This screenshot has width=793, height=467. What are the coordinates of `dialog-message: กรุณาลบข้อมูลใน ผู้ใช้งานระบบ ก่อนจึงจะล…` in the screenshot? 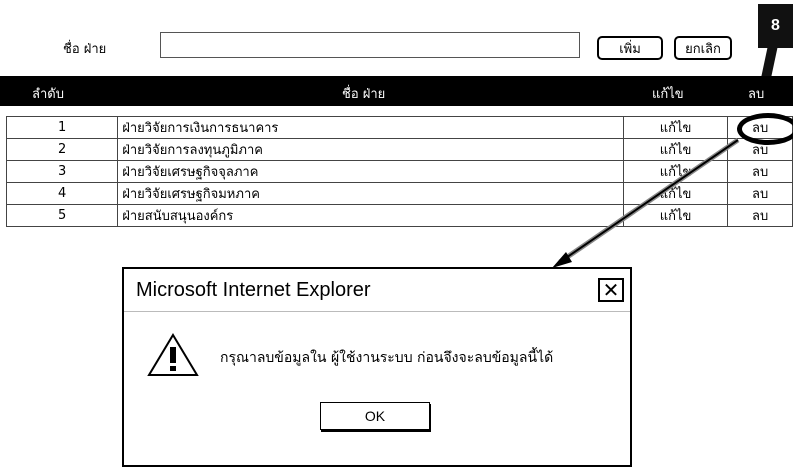 It's located at (387, 358).